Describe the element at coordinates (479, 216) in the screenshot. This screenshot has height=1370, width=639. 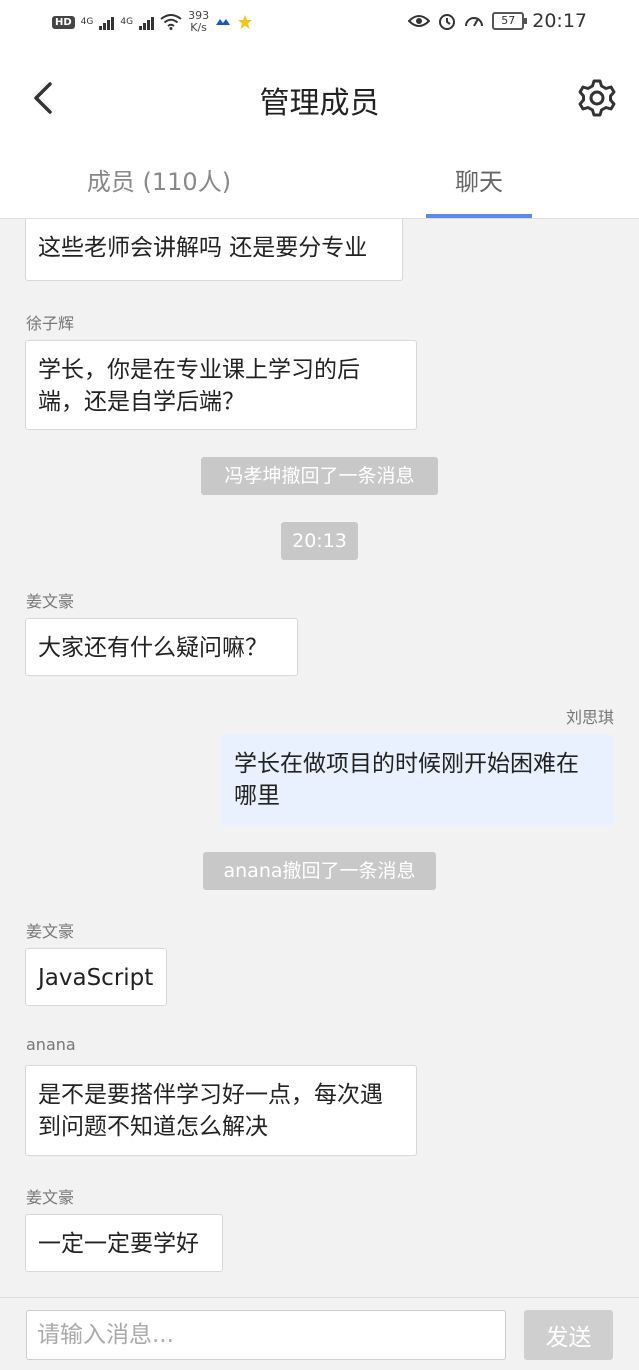
I see `active-tab-indicator` at that location.